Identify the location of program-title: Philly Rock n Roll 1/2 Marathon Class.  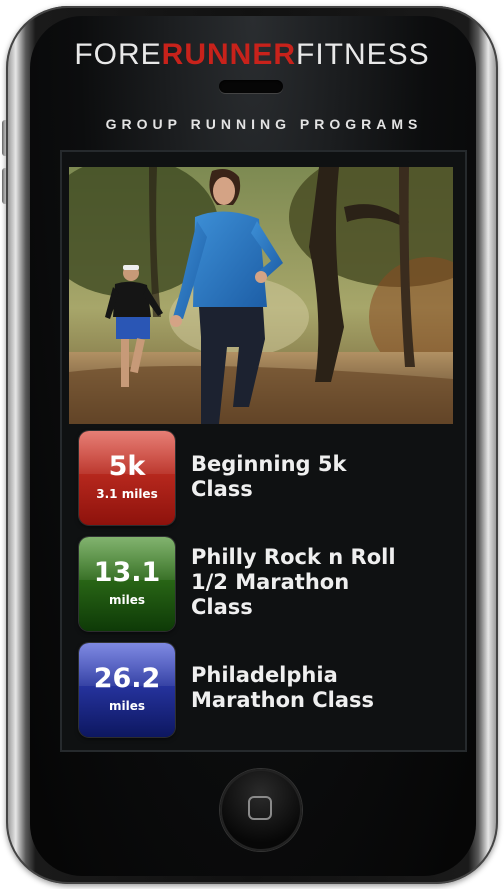
(316, 582).